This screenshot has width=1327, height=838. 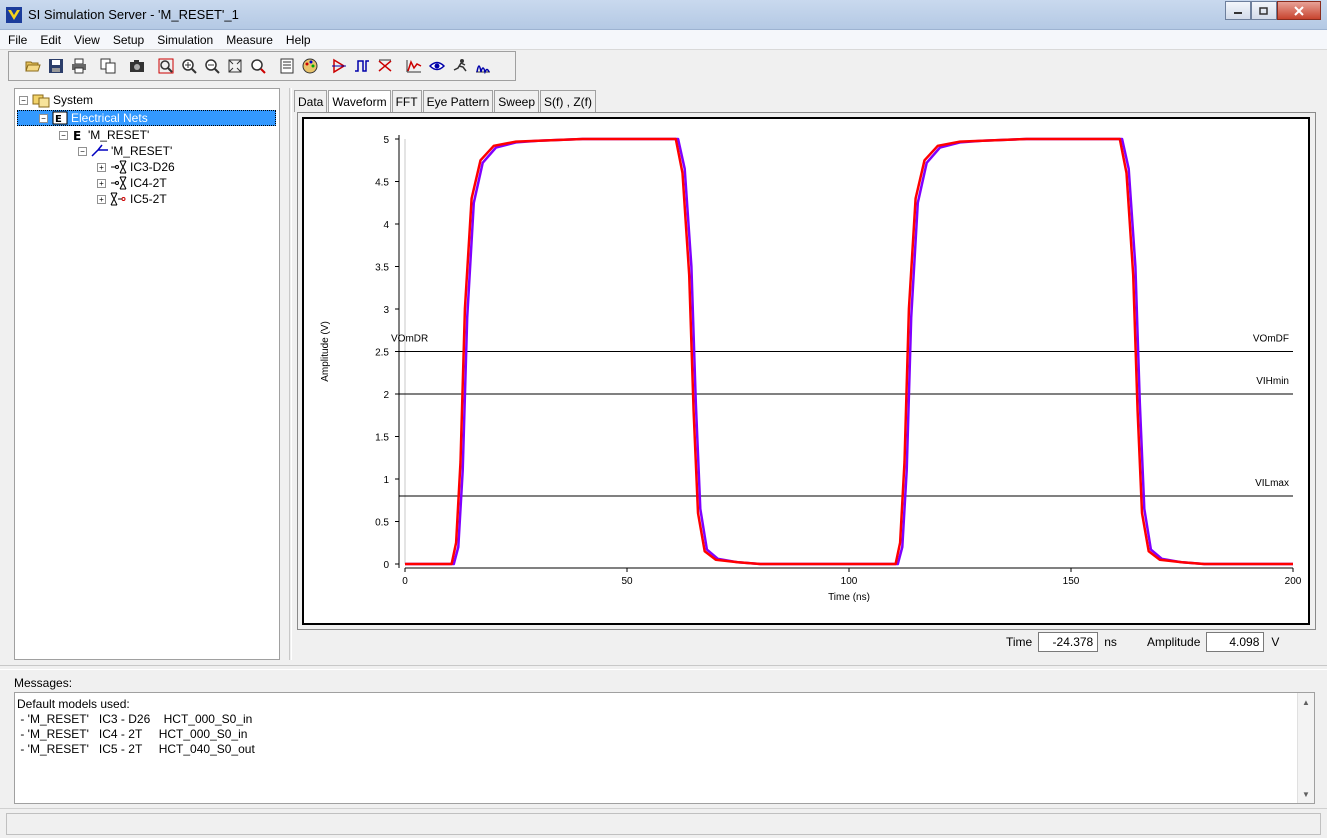 I want to click on y-tick-label: 3.5, so click(x=382, y=268).